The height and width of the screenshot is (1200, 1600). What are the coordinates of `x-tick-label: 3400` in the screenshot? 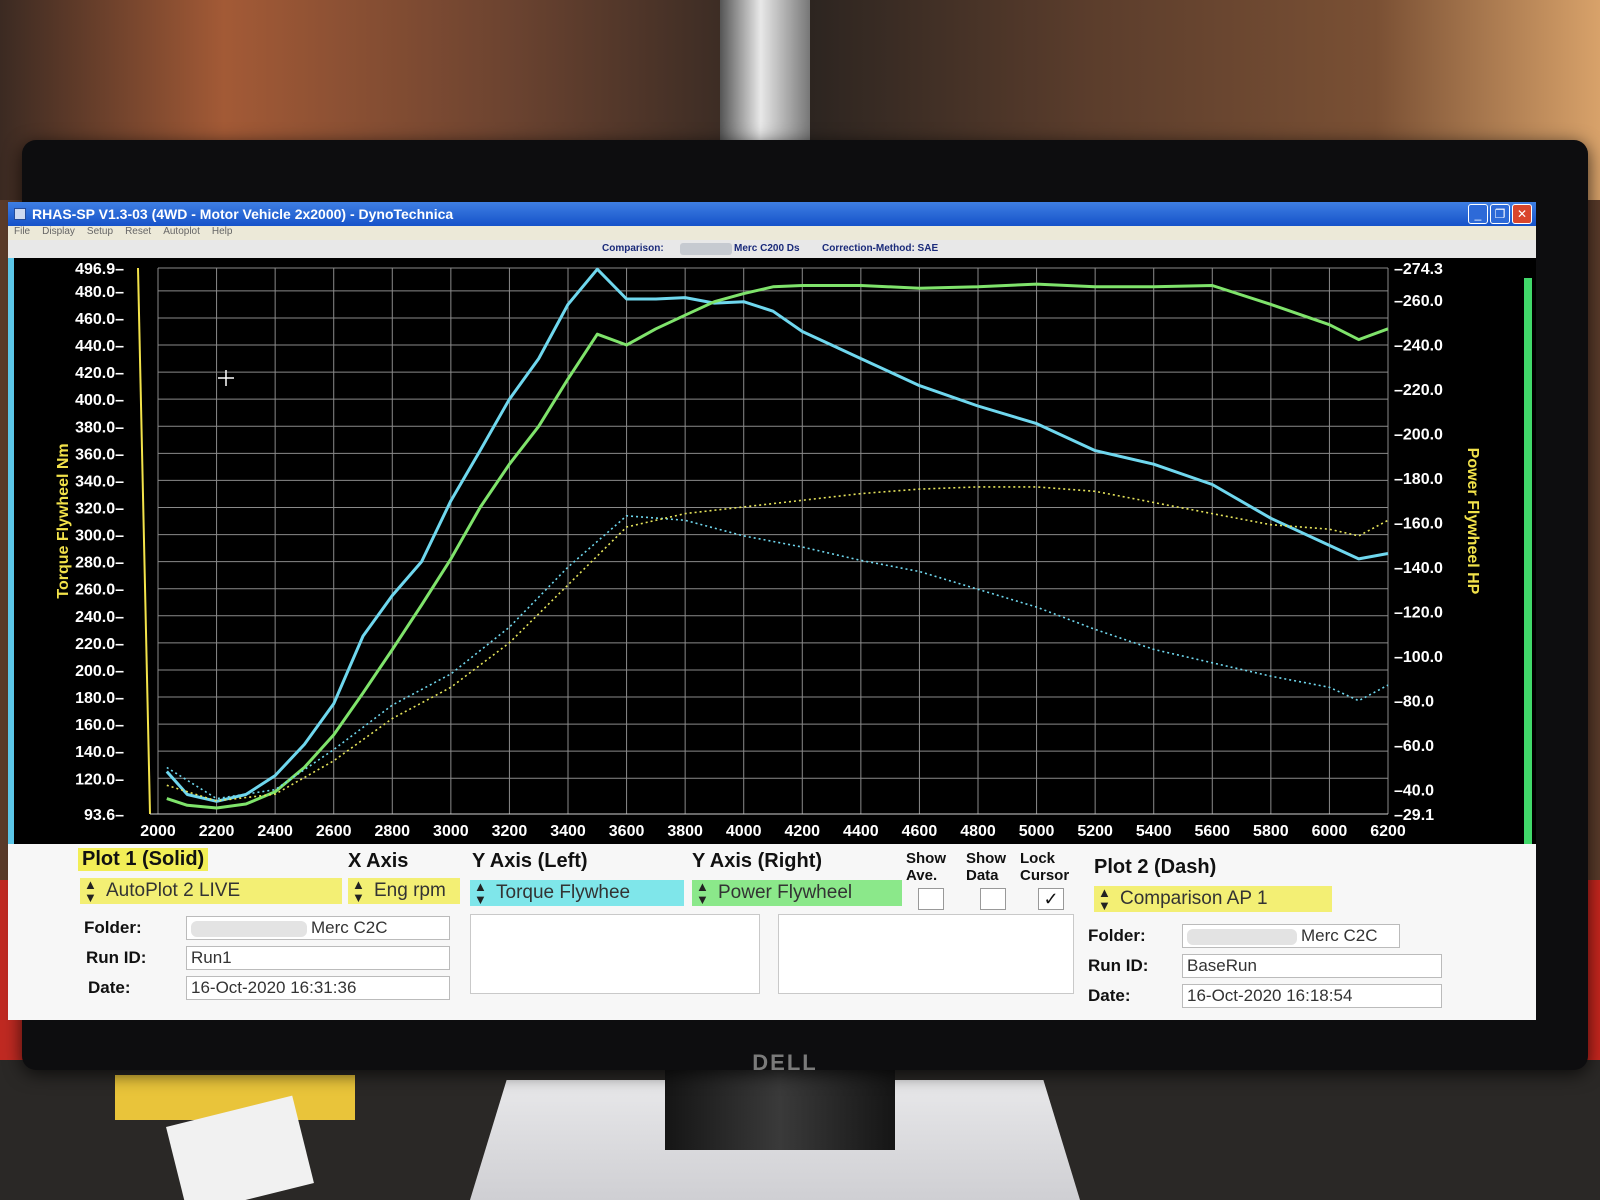 It's located at (568, 831).